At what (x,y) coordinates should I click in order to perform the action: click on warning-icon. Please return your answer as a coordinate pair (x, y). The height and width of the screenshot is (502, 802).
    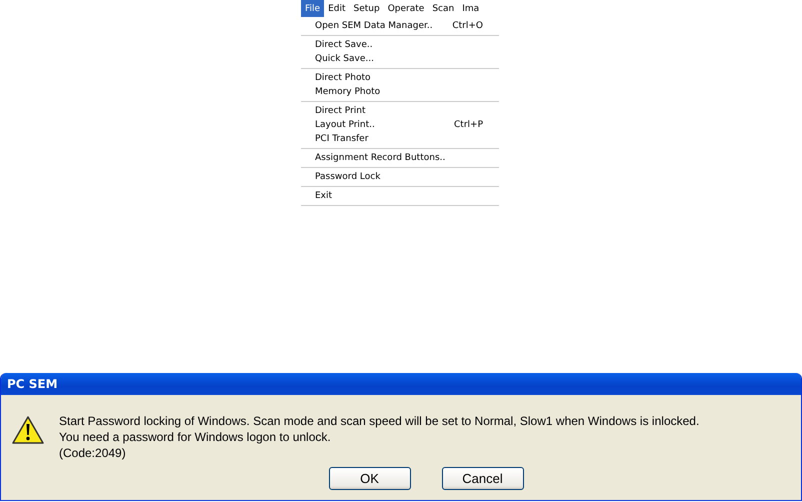
    Looking at the image, I should click on (28, 430).